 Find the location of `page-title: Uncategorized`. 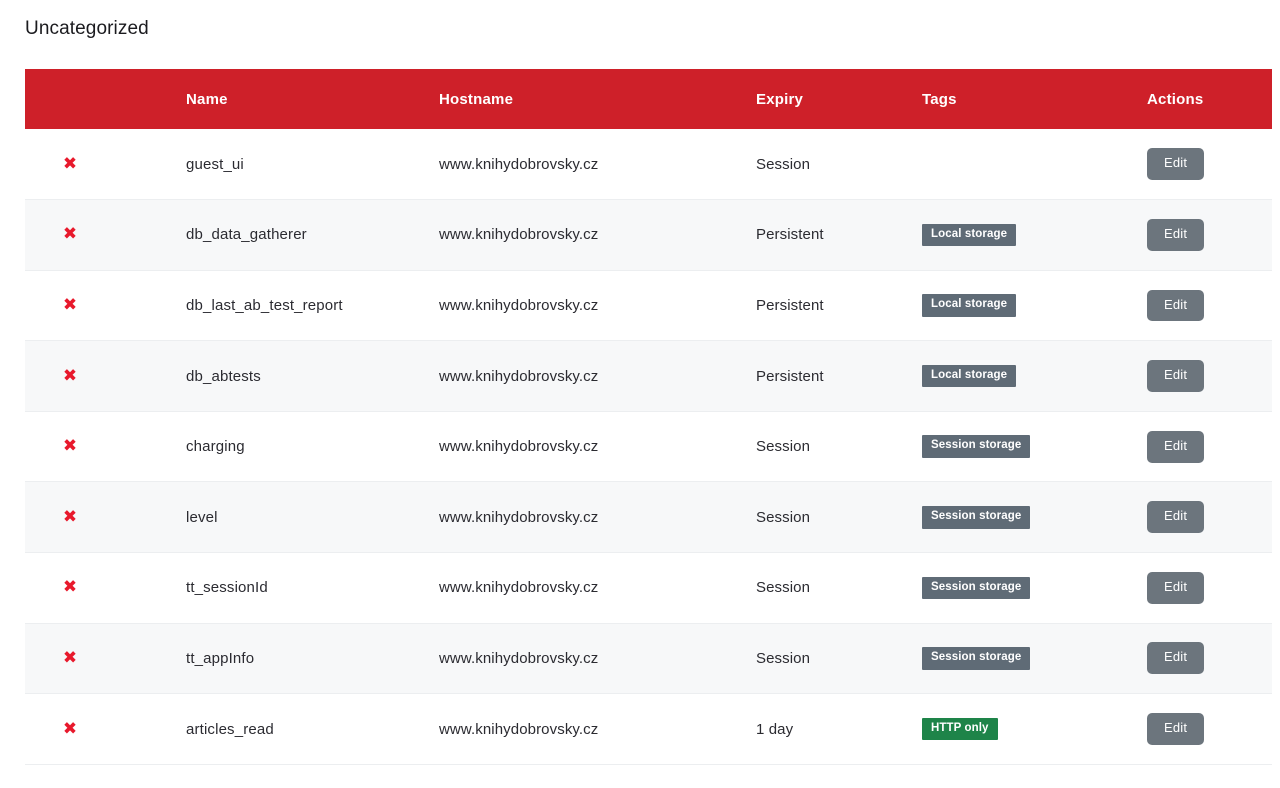

page-title: Uncategorized is located at coordinates (87, 28).